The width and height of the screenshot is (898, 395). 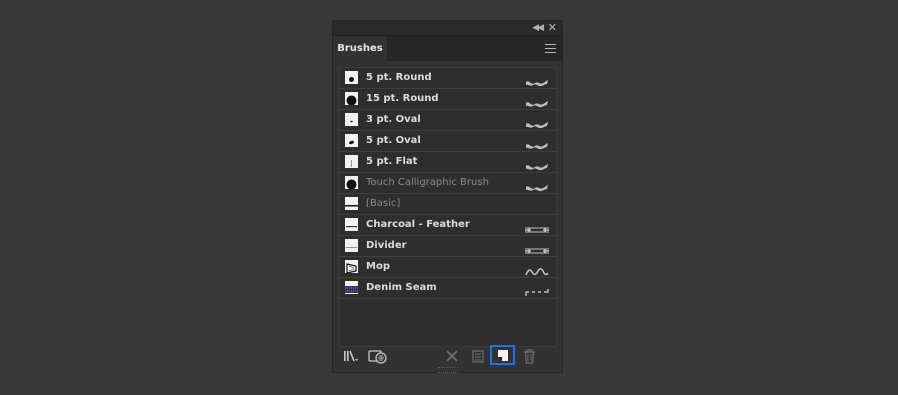 I want to click on brush-name: 5 pt. Round, so click(x=399, y=77).